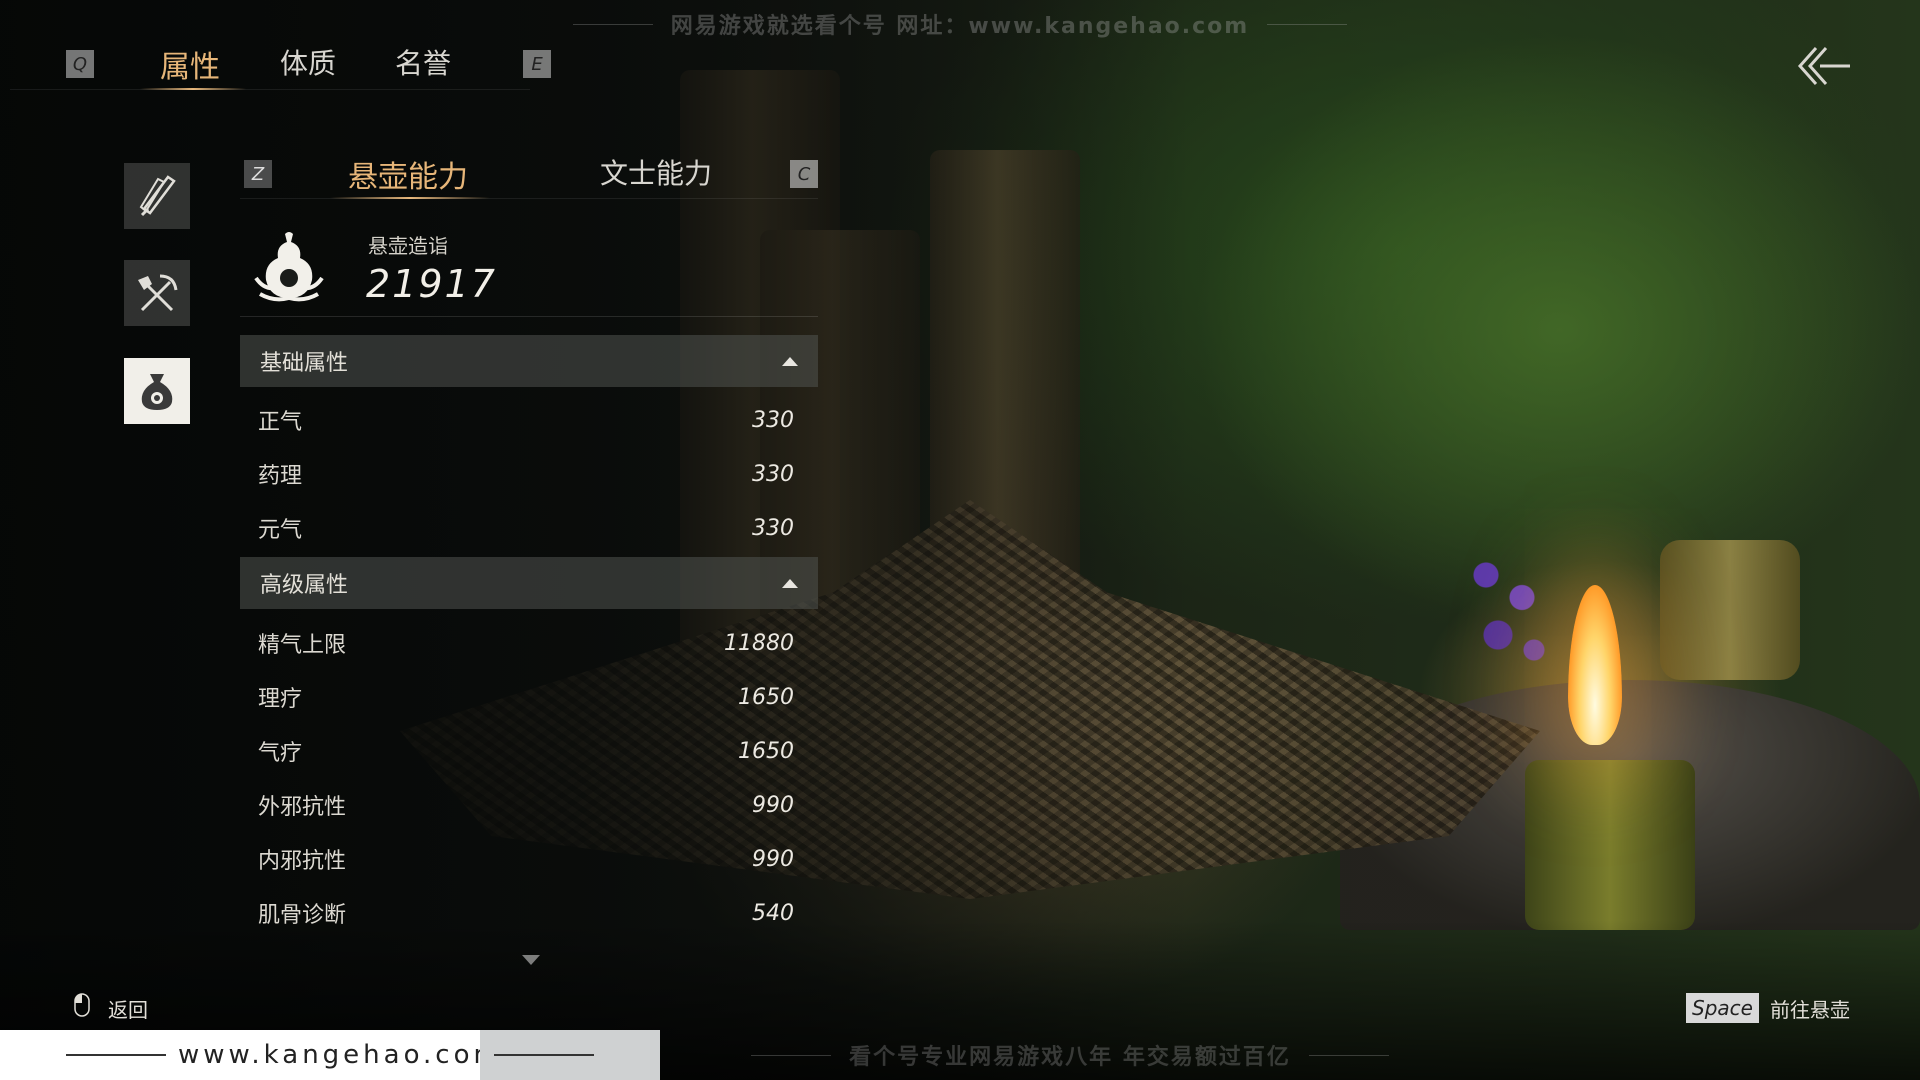  I want to click on section-title: 高级属性, so click(304, 585).